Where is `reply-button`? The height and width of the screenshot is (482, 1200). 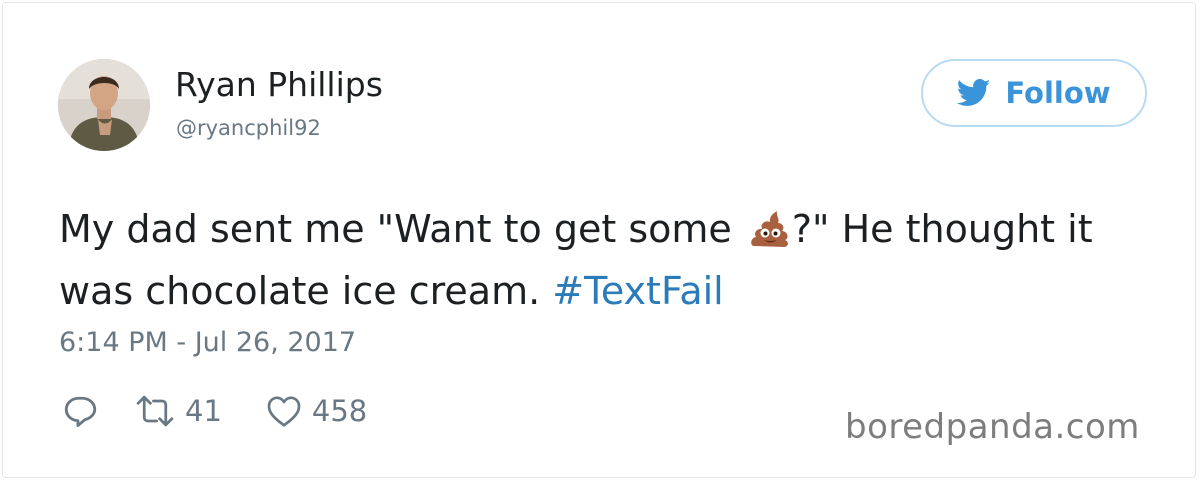
reply-button is located at coordinates (79, 411).